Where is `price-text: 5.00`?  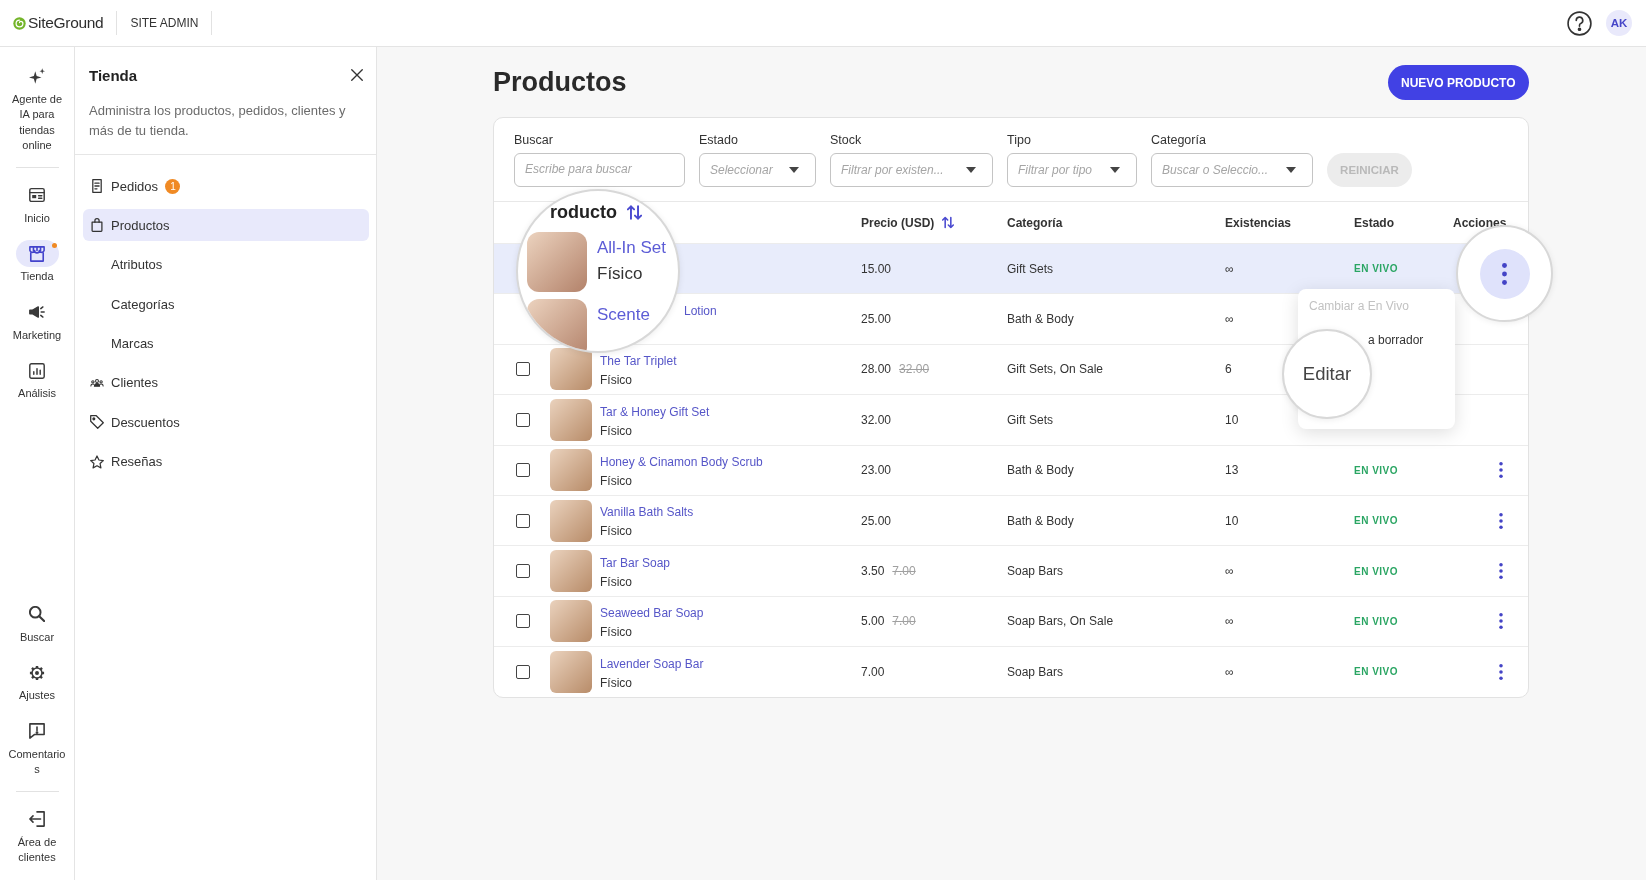 price-text: 5.00 is located at coordinates (873, 621).